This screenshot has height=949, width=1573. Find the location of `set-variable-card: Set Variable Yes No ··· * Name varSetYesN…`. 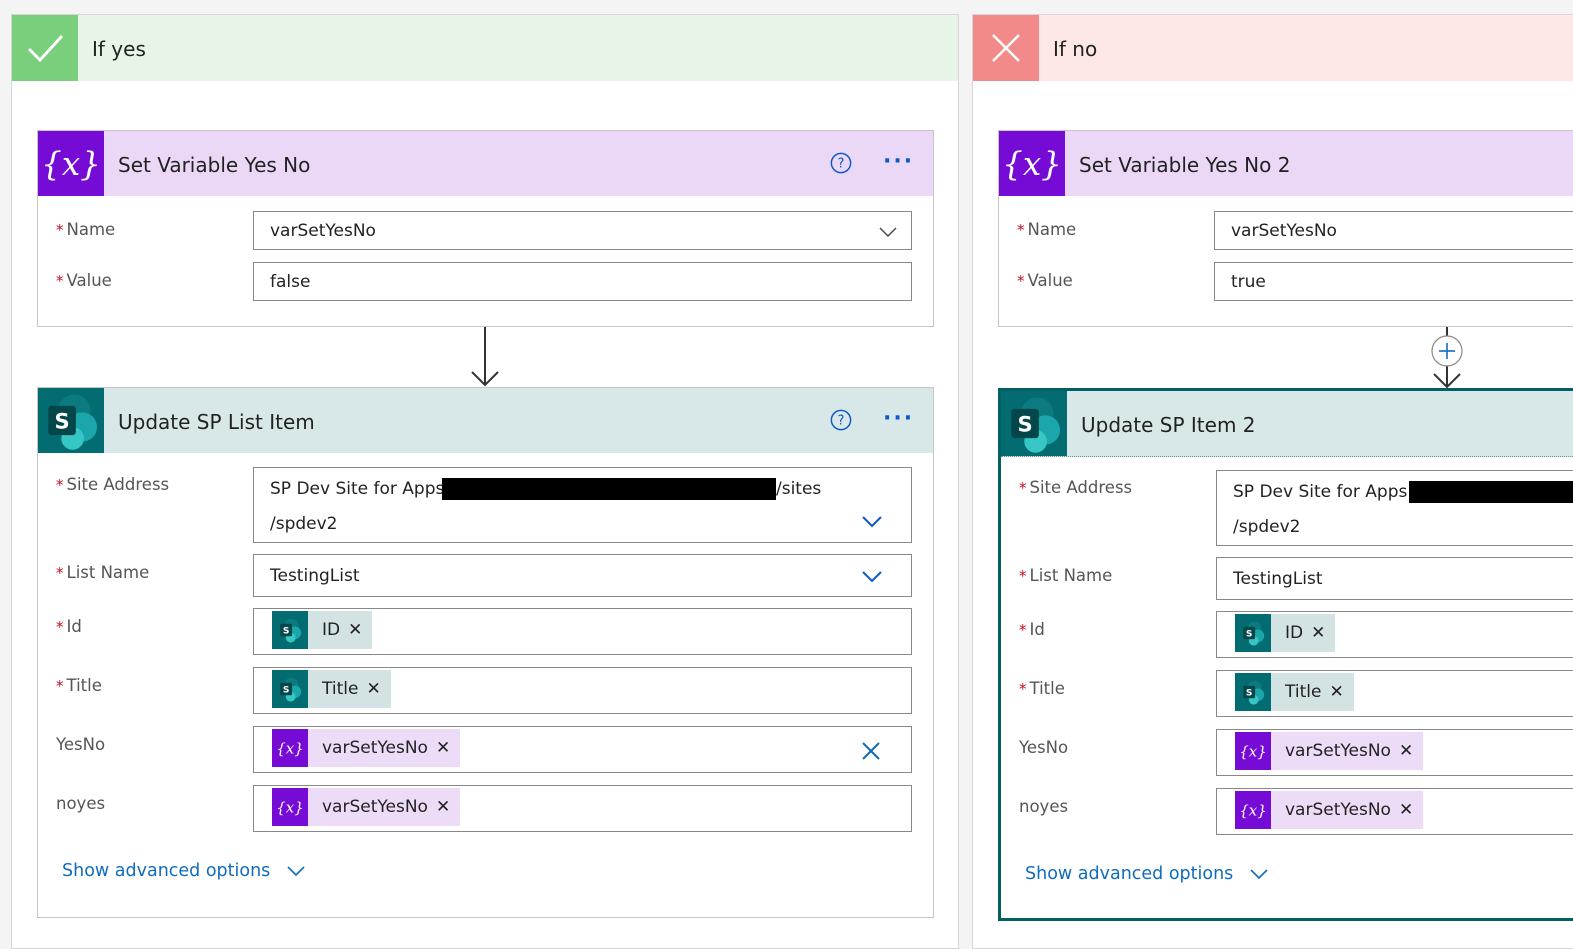

set-variable-card: Set Variable Yes No ··· * Name varSetYesN… is located at coordinates (485, 228).